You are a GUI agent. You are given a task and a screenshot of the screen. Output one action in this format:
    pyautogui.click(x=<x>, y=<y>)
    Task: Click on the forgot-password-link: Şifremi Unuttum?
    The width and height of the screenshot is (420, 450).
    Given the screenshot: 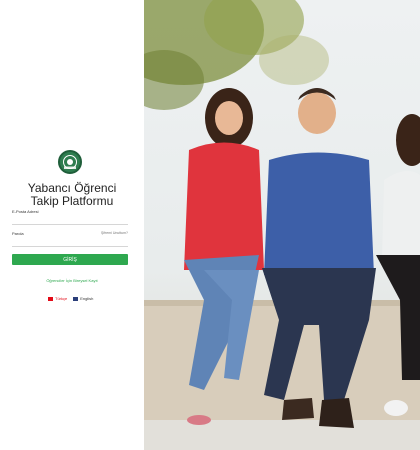 What is the action you would take?
    pyautogui.click(x=114, y=233)
    